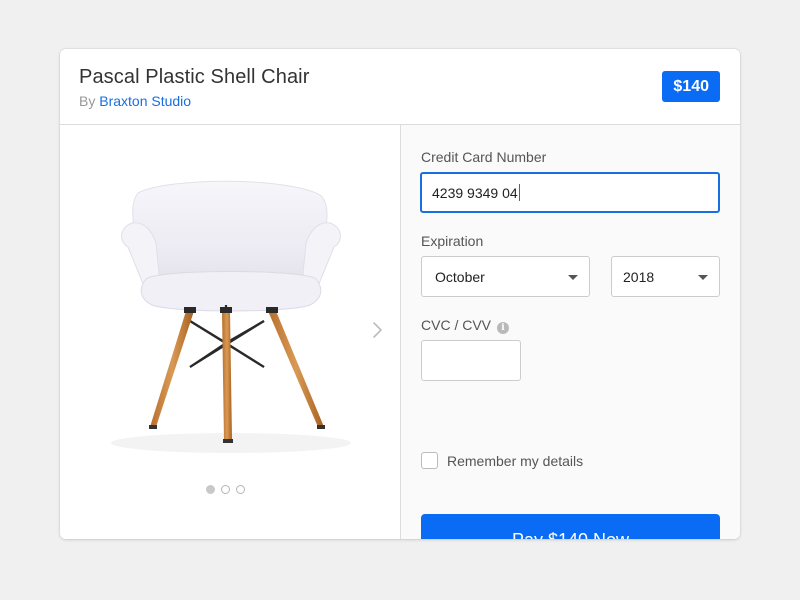  Describe the element at coordinates (429, 460) in the screenshot. I see `remember-checkbox` at that location.